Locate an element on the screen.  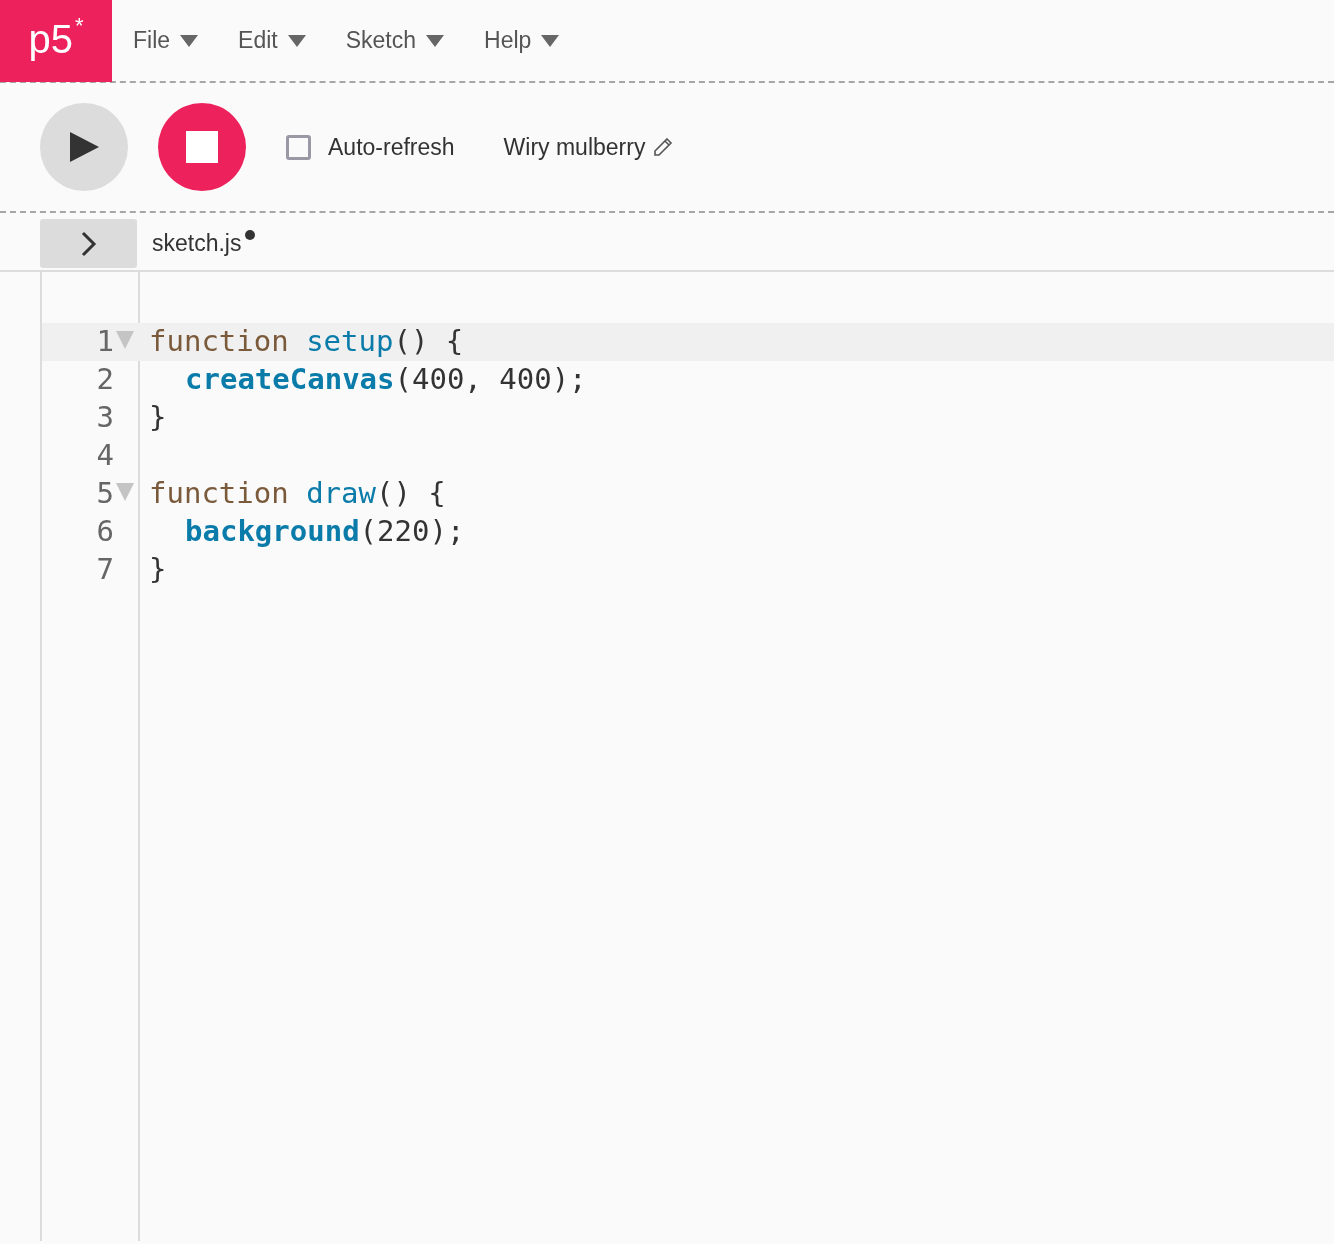
line-number: 6 is located at coordinates (105, 532).